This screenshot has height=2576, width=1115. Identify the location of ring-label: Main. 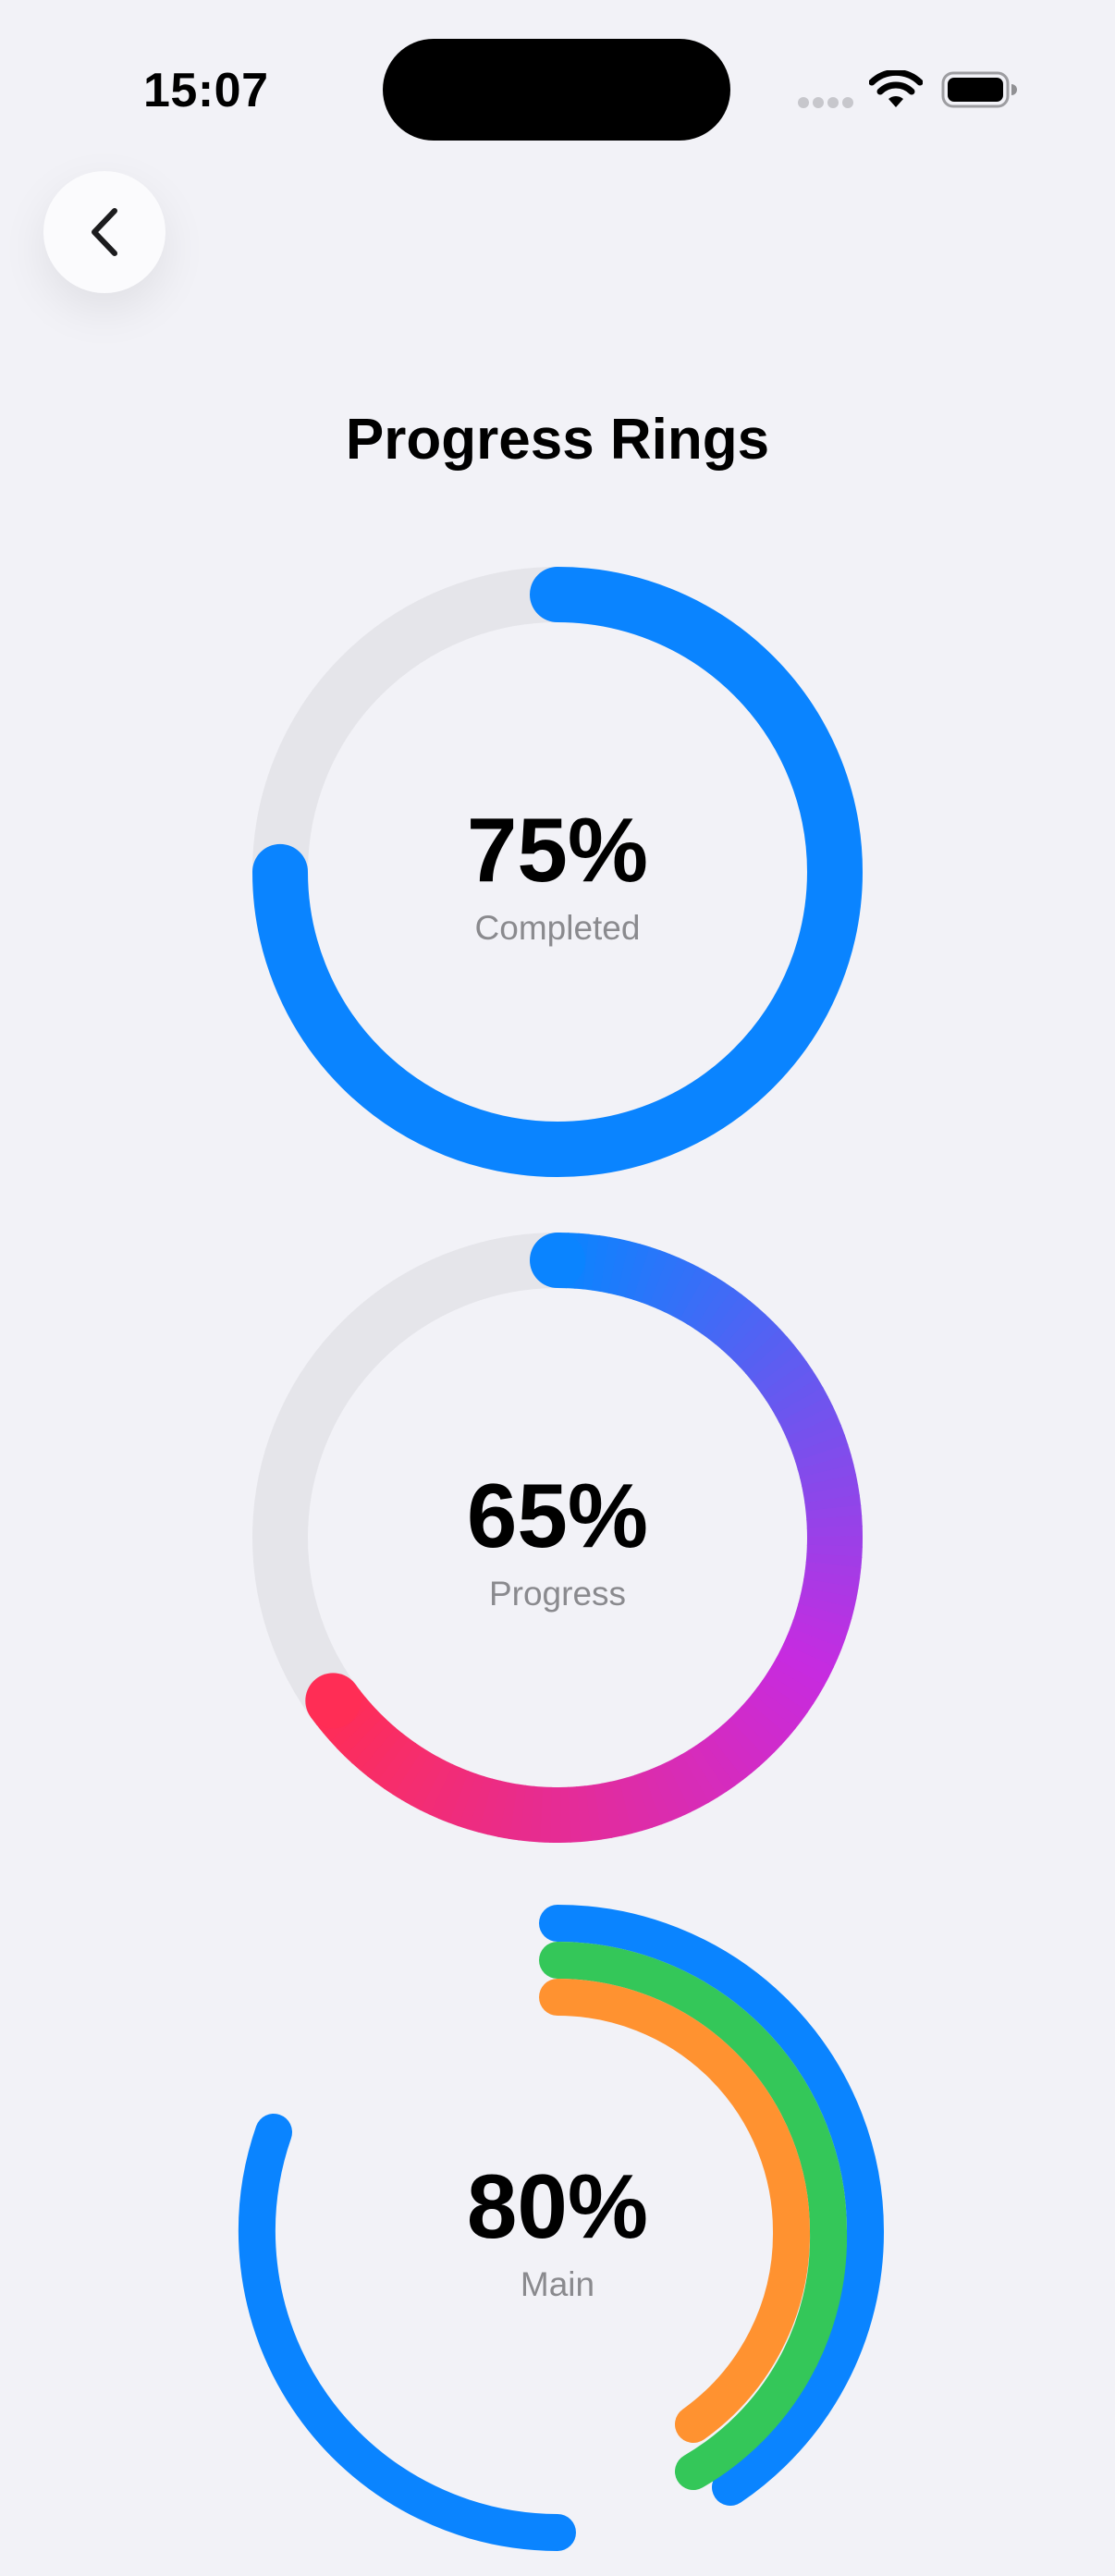
(558, 2284).